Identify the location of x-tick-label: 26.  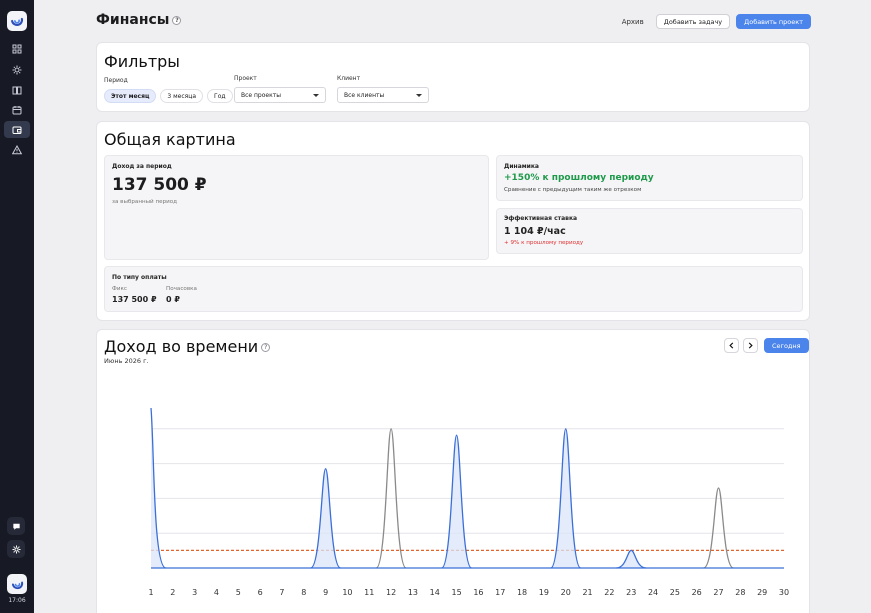
(697, 592).